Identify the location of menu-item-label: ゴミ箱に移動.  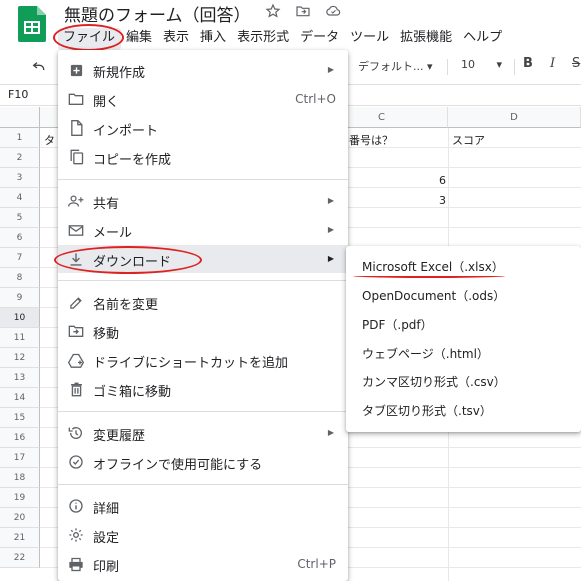
(132, 392).